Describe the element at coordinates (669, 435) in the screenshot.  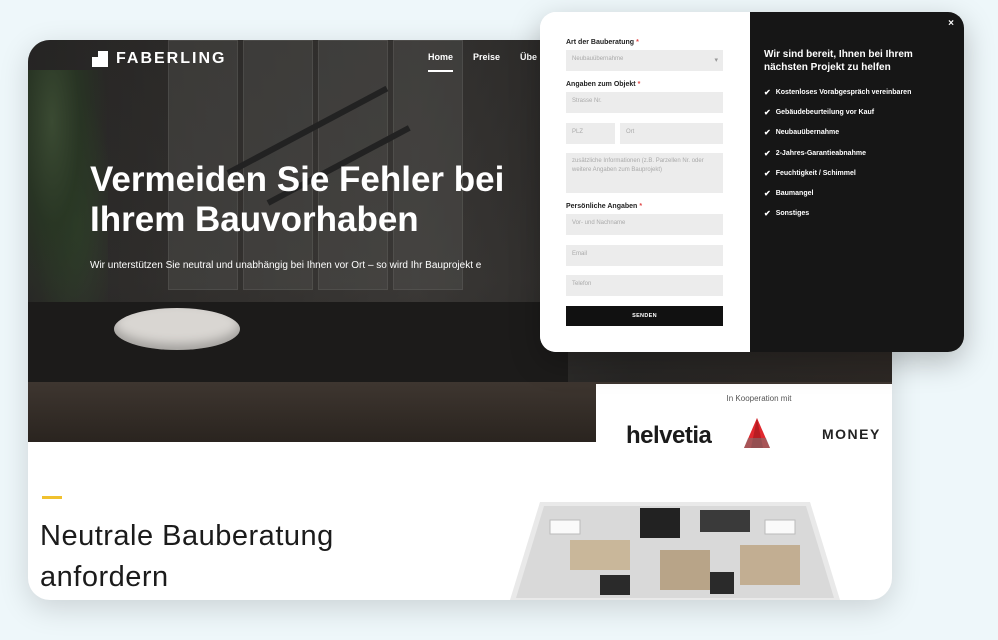
I see `helvetia-logo-text: helvetia` at that location.